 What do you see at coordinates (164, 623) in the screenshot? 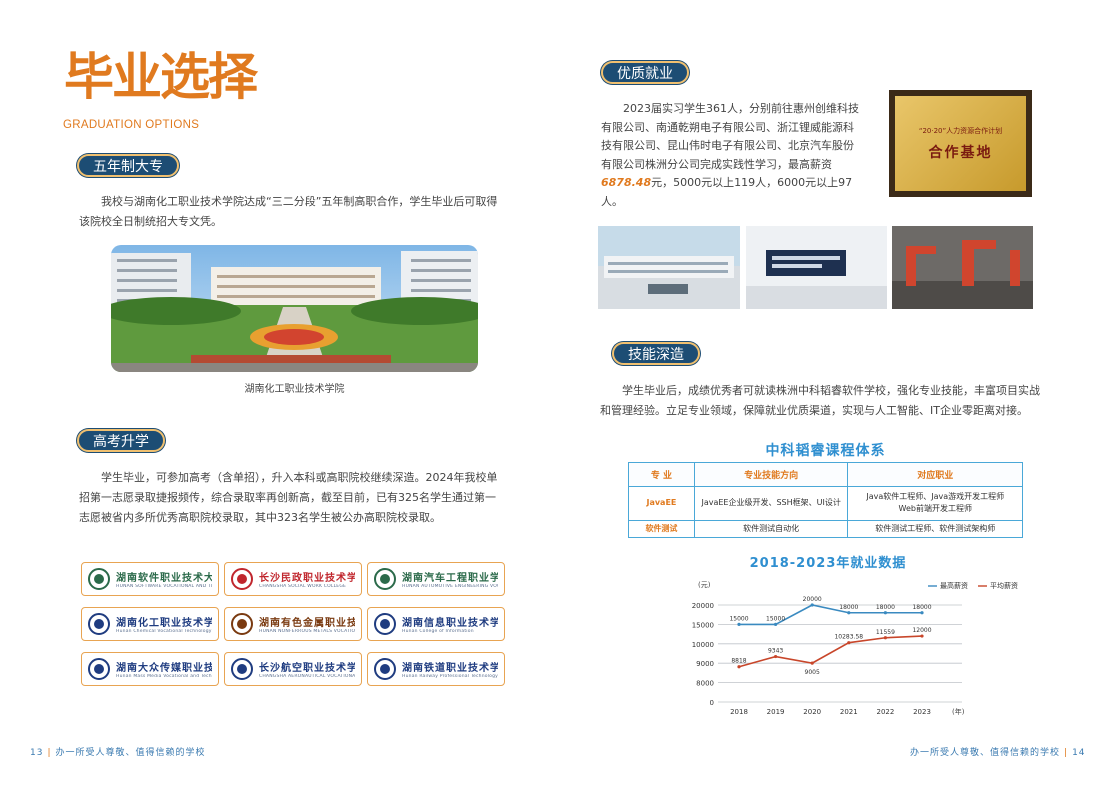
I see `college-logo-name: 湖南化工职业技术学院` at bounding box center [164, 623].